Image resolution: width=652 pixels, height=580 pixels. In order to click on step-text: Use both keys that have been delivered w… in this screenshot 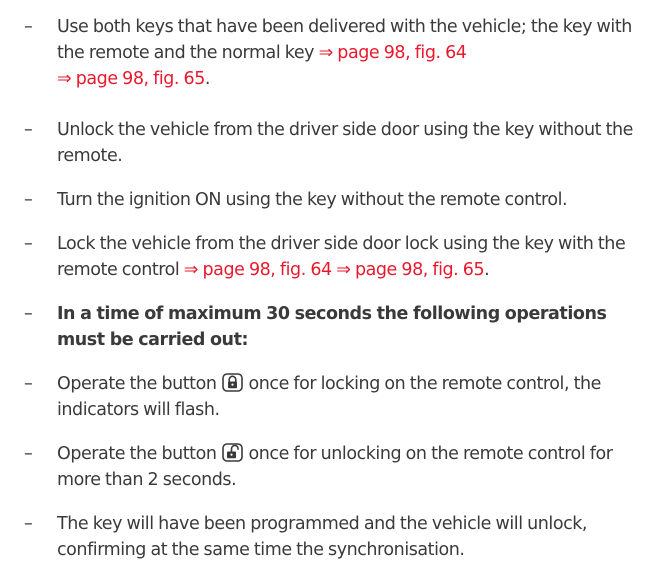, I will do `click(352, 53)`.